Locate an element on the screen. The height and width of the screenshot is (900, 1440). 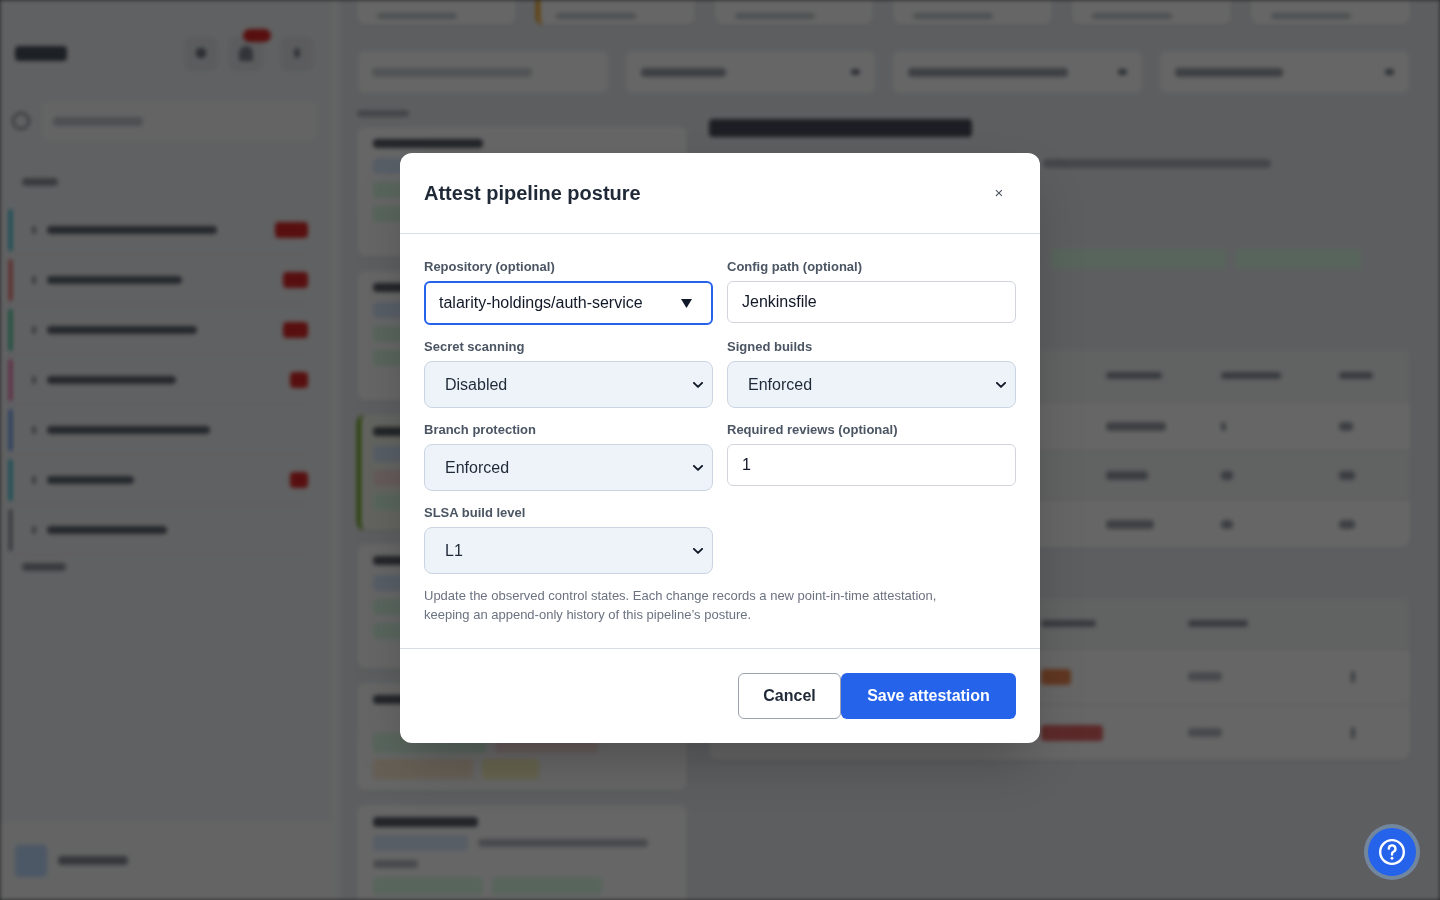
cancel-button: Cancel is located at coordinates (789, 696).